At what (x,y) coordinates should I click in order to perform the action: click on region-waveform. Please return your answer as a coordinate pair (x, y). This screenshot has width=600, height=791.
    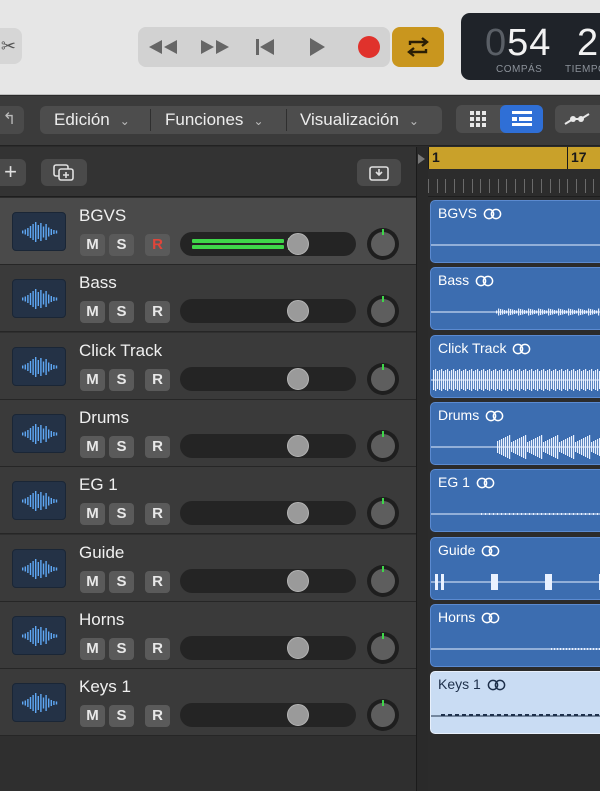
    Looking at the image, I should click on (515, 582).